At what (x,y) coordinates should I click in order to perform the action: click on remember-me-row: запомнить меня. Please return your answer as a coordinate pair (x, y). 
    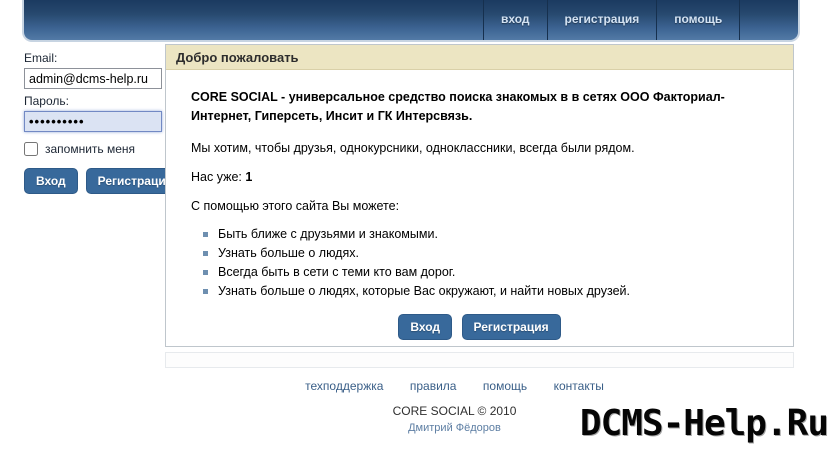
    Looking at the image, I should click on (93, 149).